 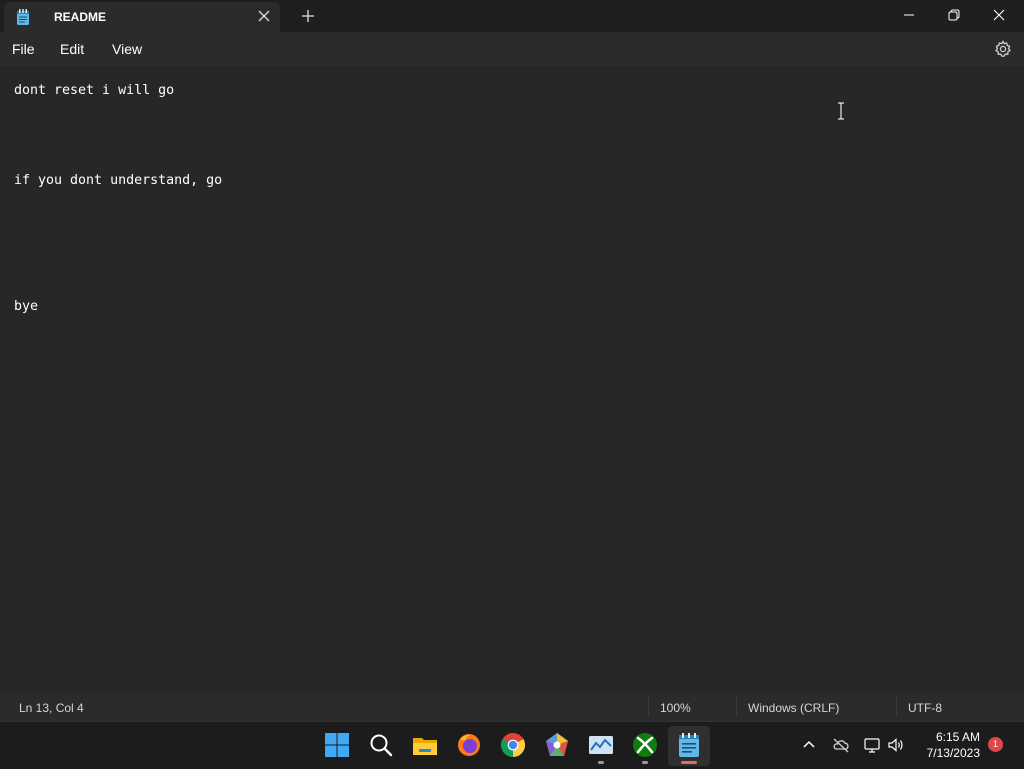 What do you see at coordinates (26, 306) in the screenshot?
I see `text-line: bye` at bounding box center [26, 306].